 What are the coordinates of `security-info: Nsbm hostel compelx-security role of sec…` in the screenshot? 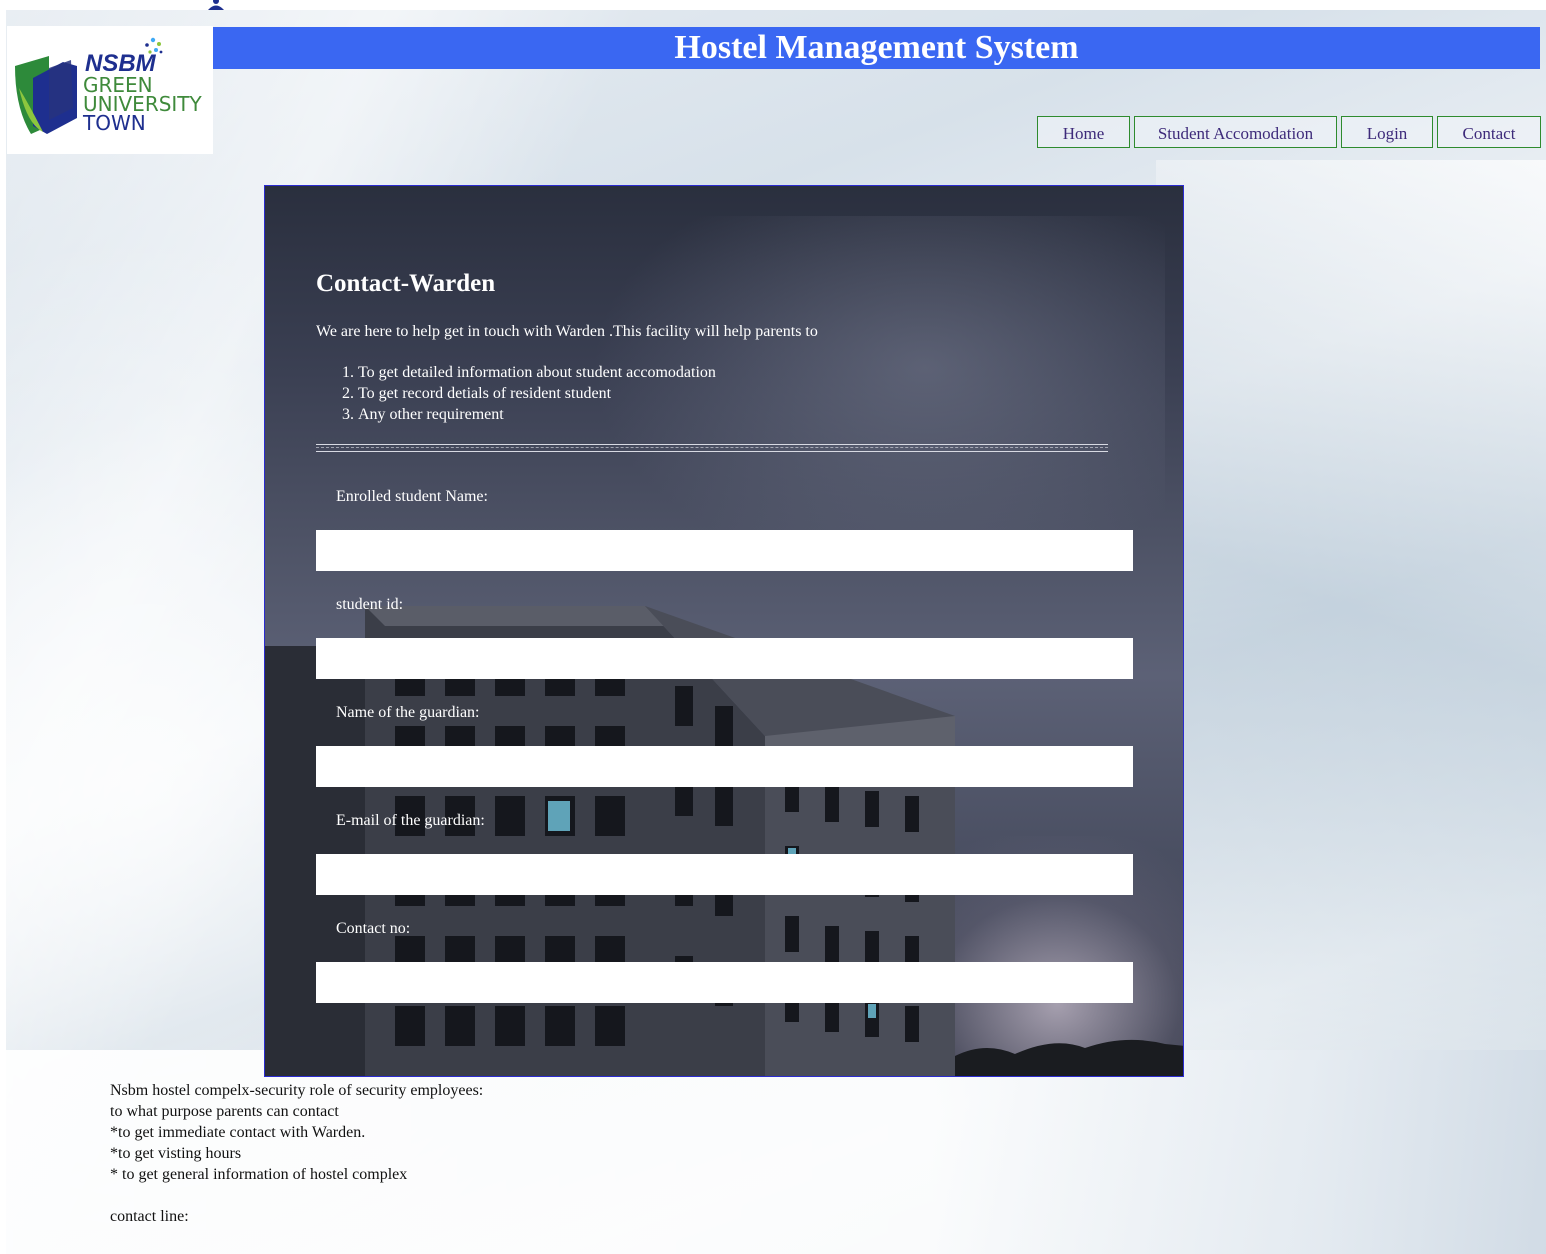 It's located at (296, 1153).